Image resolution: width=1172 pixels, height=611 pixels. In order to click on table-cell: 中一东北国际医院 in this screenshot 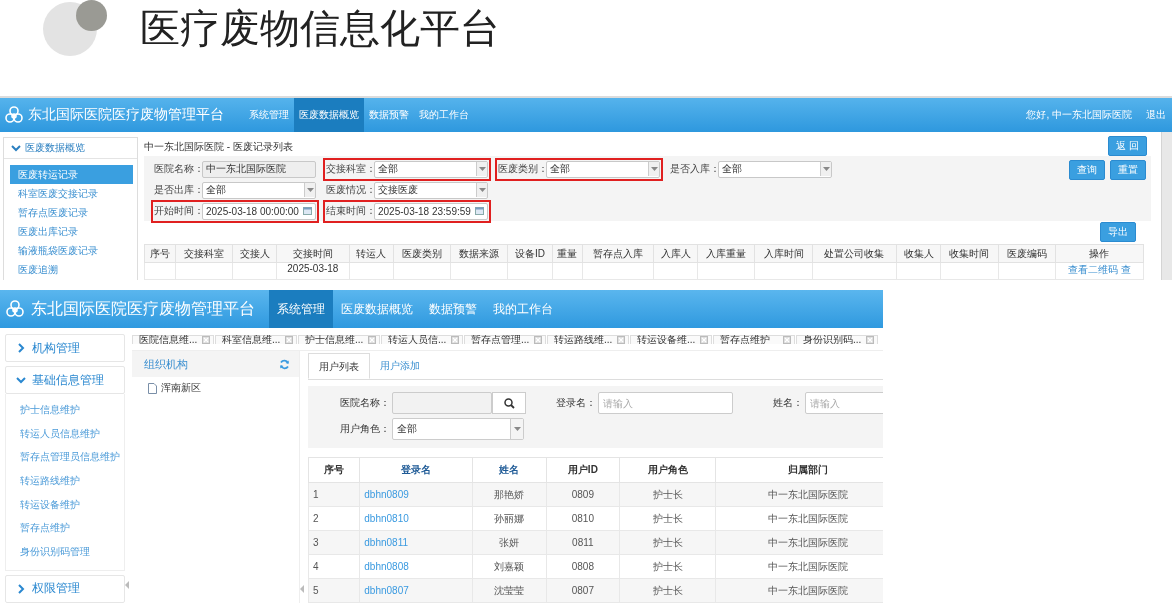, I will do `click(799, 590)`.